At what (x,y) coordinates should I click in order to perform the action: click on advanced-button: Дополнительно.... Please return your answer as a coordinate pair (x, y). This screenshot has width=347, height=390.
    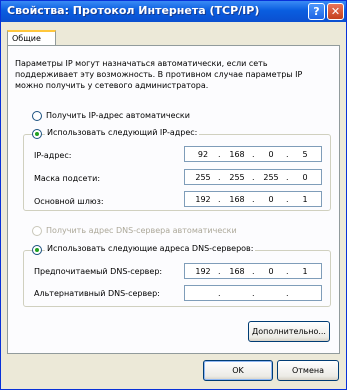
    Looking at the image, I should click on (289, 331).